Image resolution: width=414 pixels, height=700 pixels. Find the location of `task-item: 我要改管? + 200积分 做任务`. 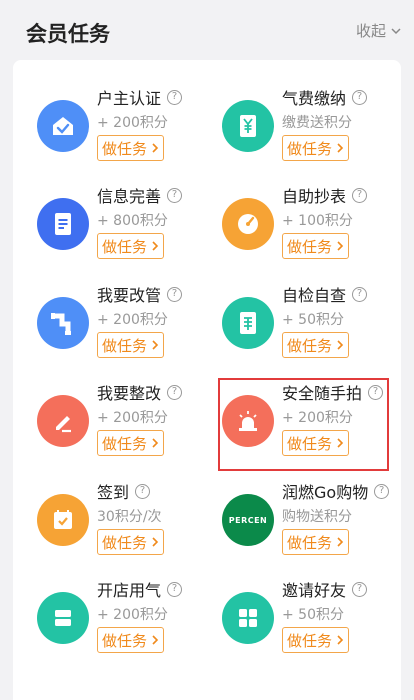

task-item: 我要改管? + 200积分 做任务 is located at coordinates (105, 331).